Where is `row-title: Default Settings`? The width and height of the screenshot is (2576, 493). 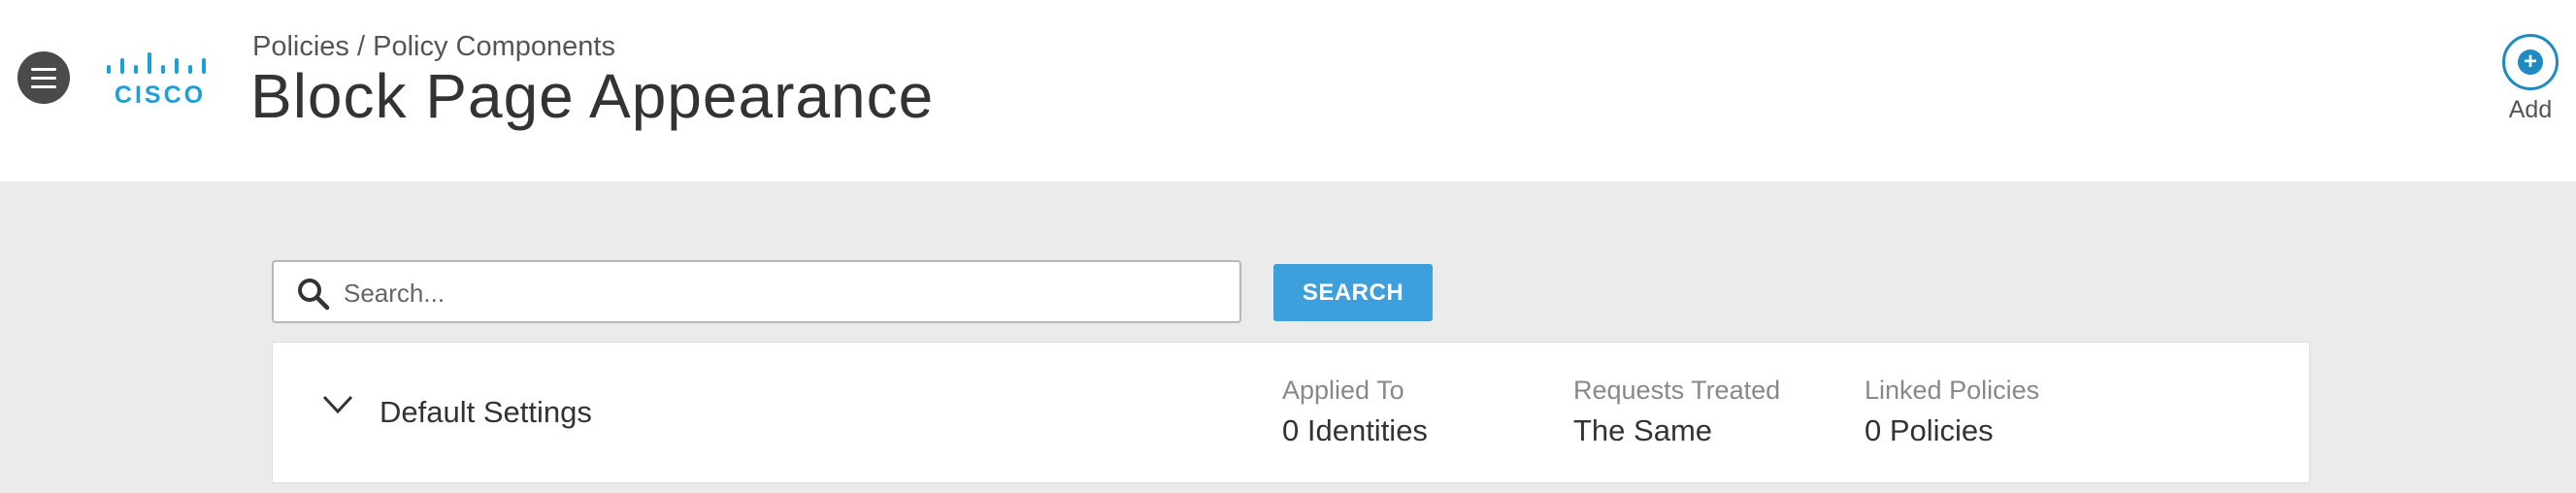
row-title: Default Settings is located at coordinates (486, 412).